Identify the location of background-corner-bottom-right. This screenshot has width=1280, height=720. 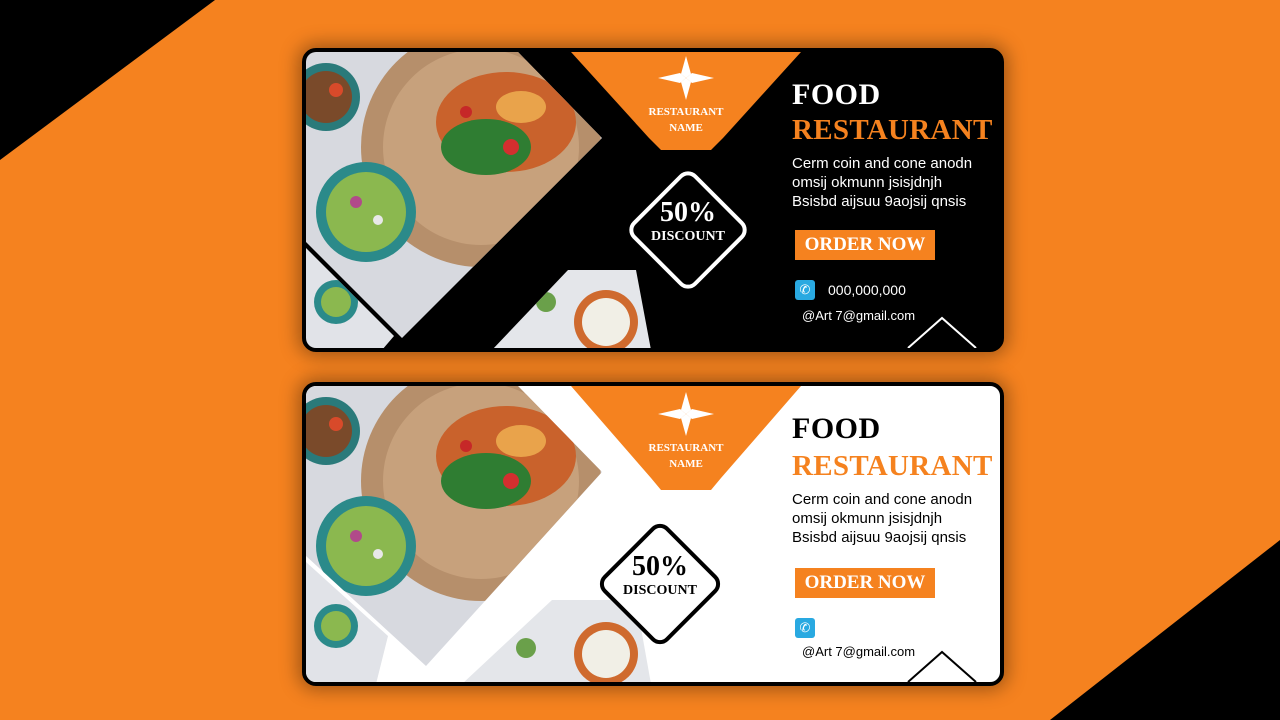
(1165, 630).